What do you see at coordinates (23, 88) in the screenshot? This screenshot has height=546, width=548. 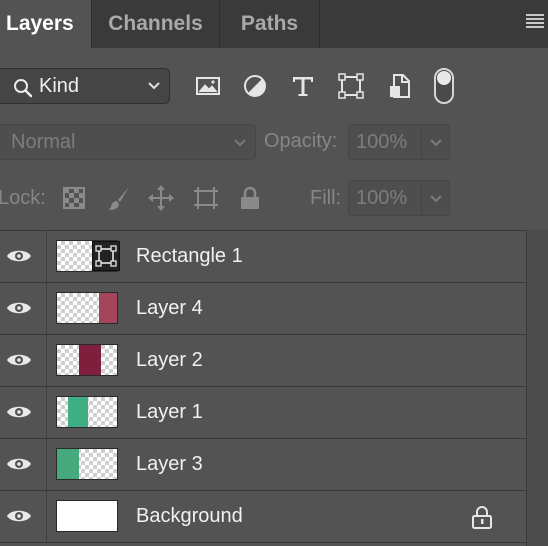 I see `search-icon` at bounding box center [23, 88].